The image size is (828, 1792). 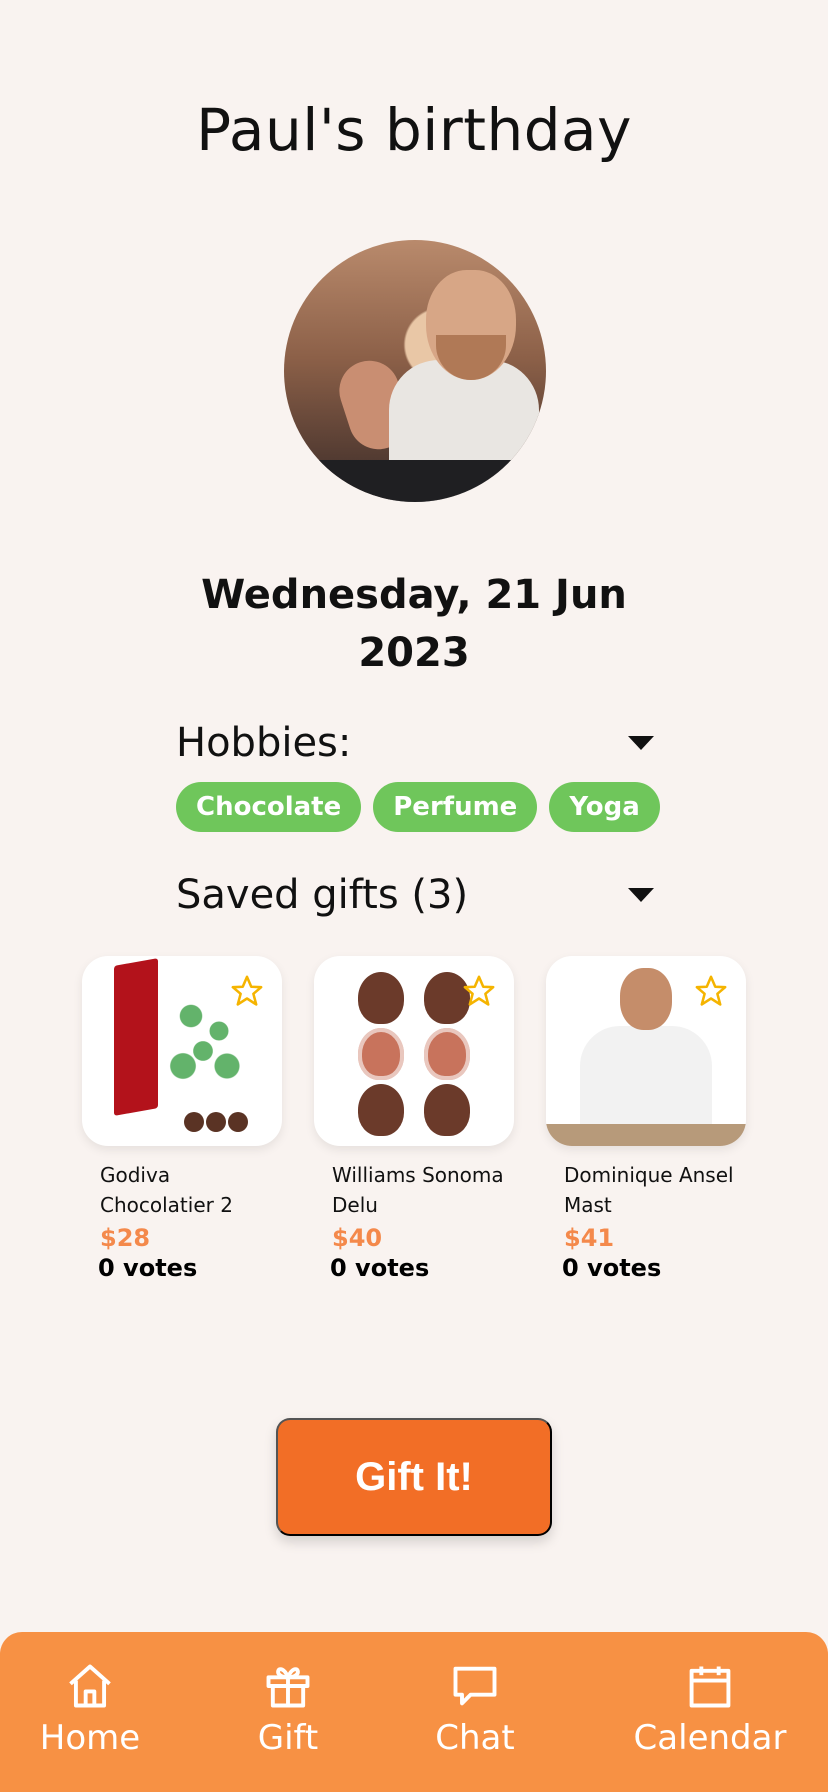 I want to click on gift-price: $41, so click(x=589, y=1238).